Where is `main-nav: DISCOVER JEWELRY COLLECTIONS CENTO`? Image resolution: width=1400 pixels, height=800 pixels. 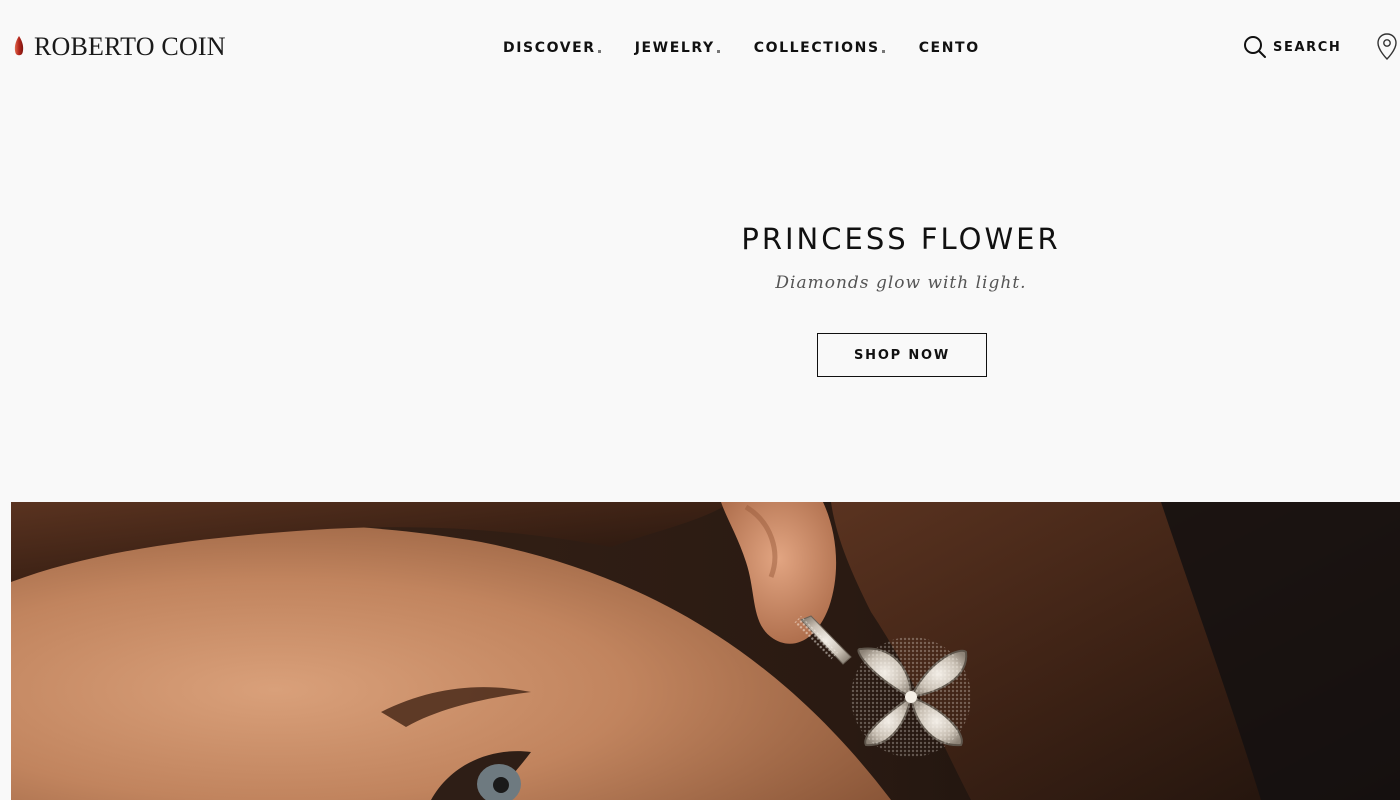 main-nav: DISCOVER JEWELRY COLLECTIONS CENTO is located at coordinates (741, 48).